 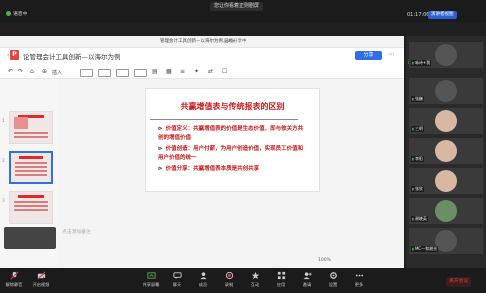 I want to click on ppt-file-icon: P, so click(x=14, y=55).